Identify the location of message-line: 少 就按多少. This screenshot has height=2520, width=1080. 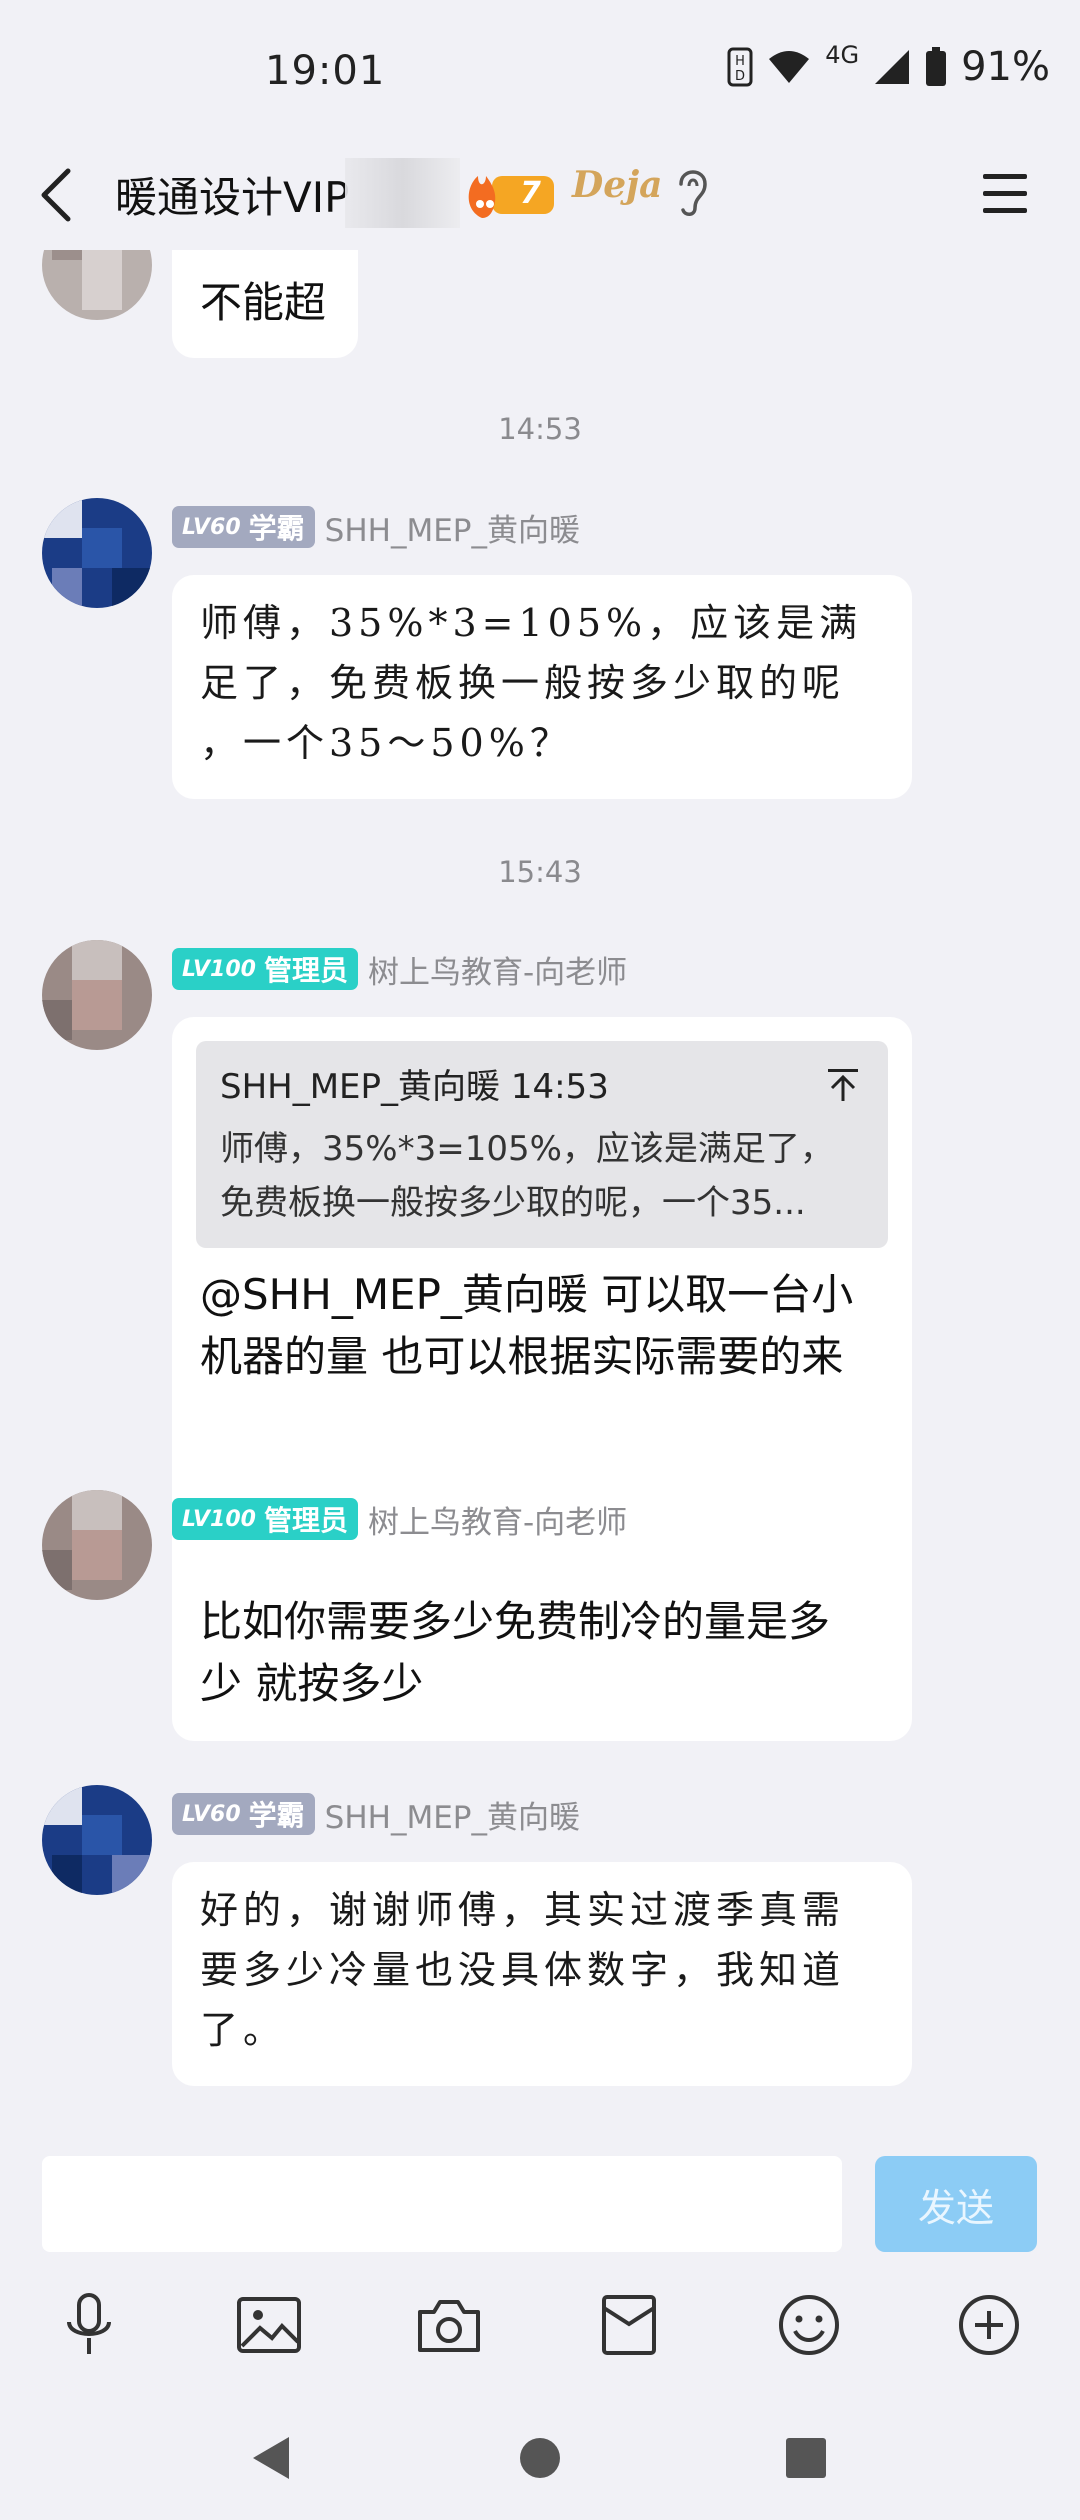
(312, 1683).